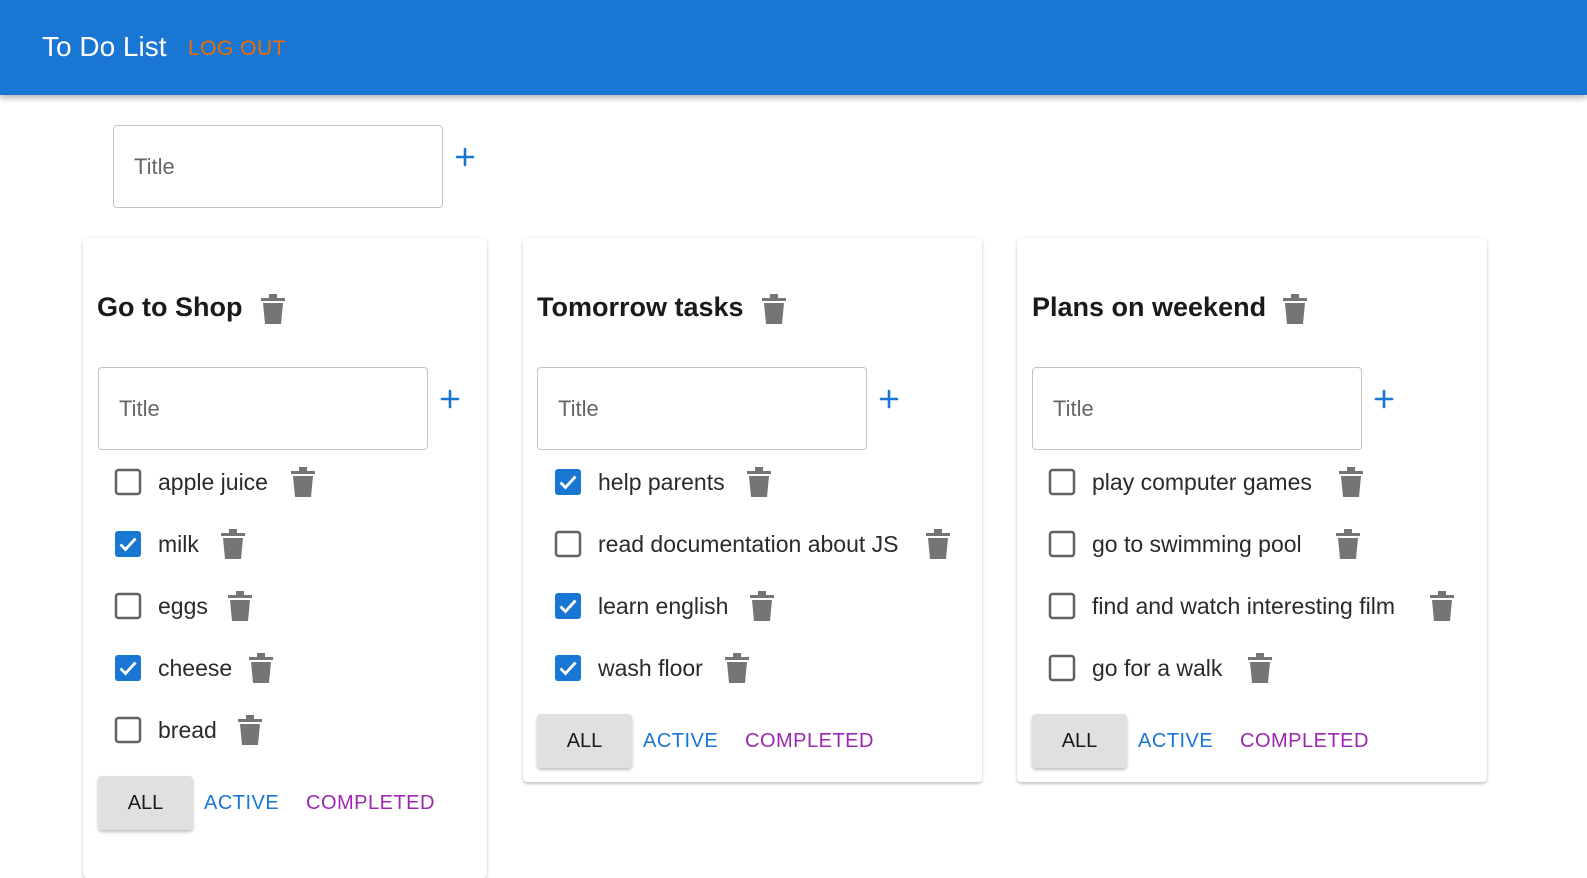  Describe the element at coordinates (754, 668) in the screenshot. I see `task-item: wash floor` at that location.